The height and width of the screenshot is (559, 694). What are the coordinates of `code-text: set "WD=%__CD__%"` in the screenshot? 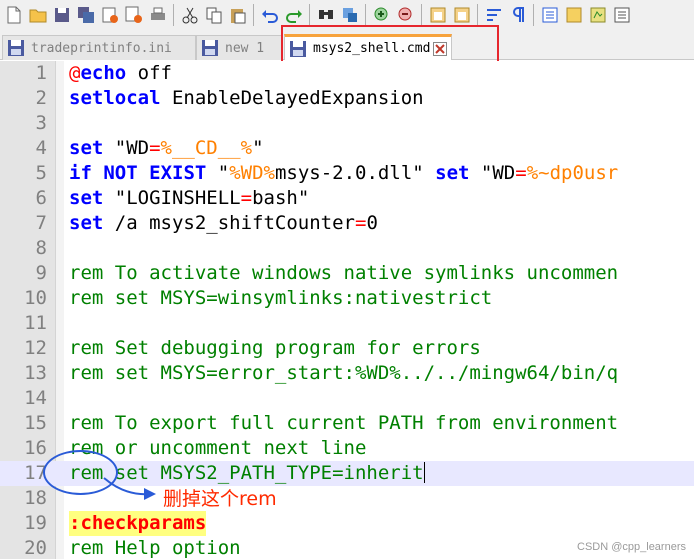 It's located at (166, 148).